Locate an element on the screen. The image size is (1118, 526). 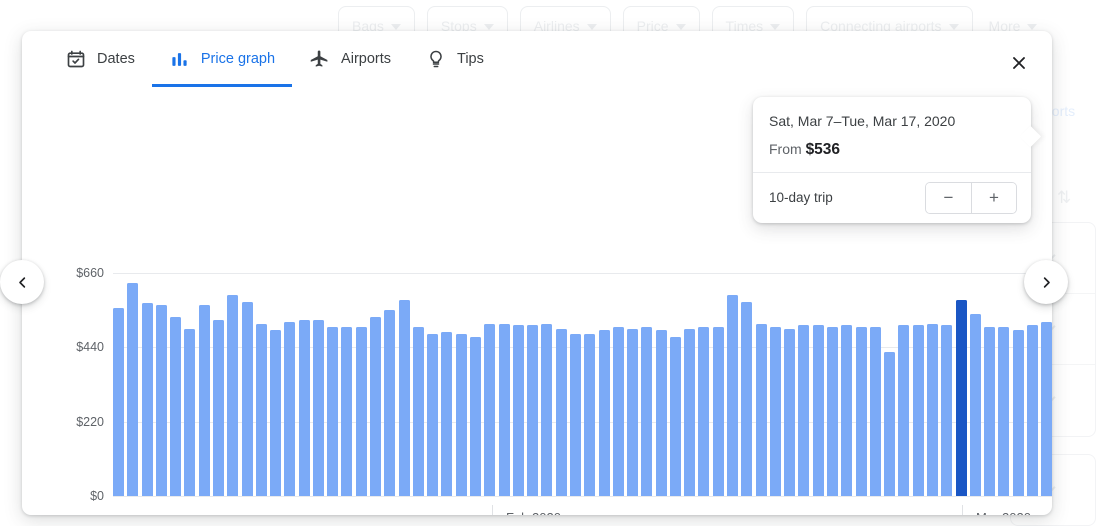
x-axis: Feb 2020 Mar 2020 is located at coordinates (537, 510).